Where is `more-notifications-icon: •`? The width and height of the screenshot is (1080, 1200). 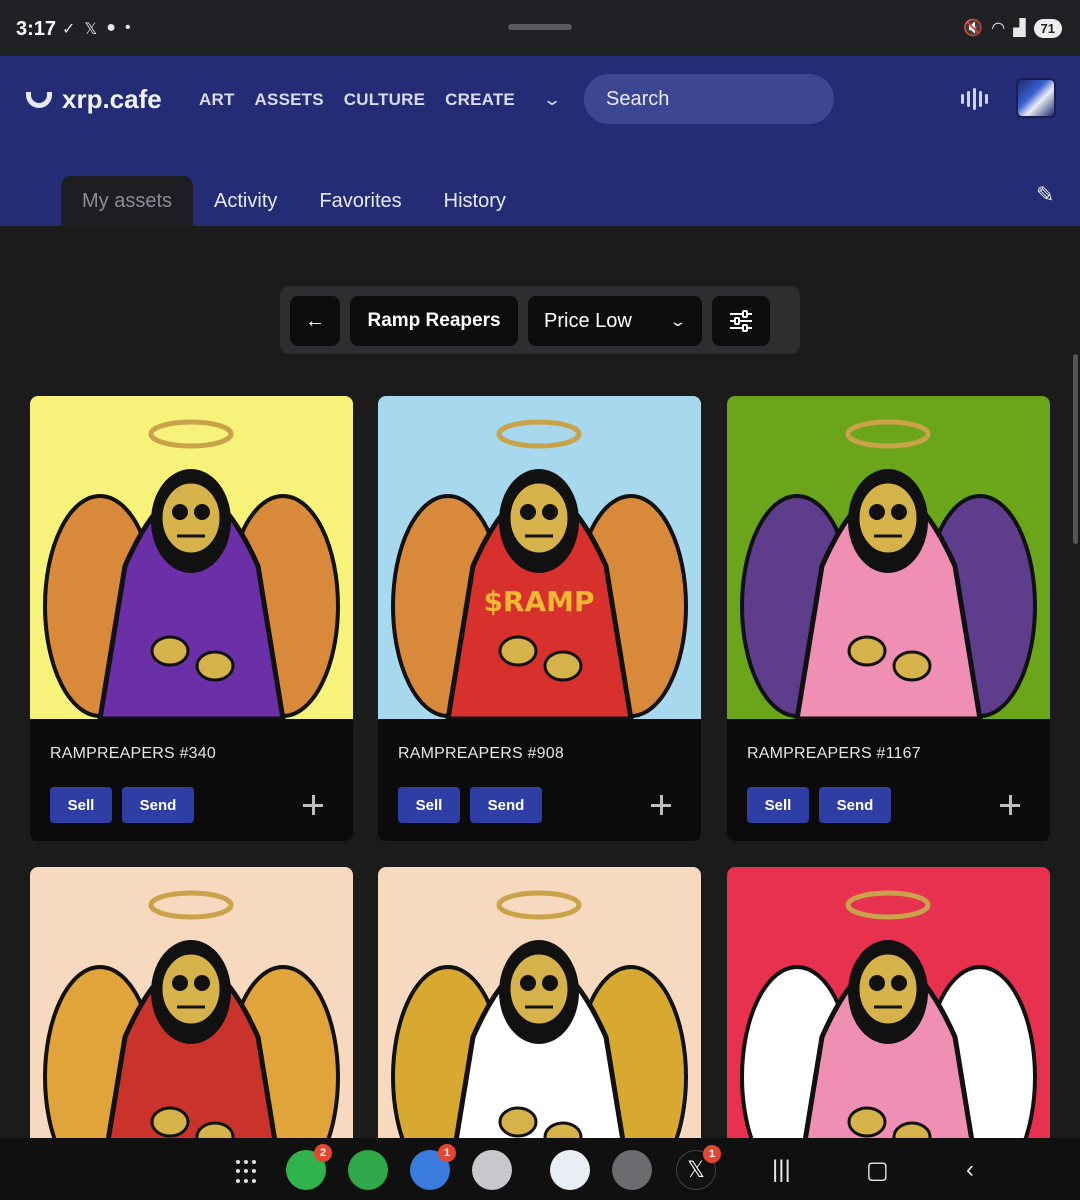 more-notifications-icon: • is located at coordinates (127, 27).